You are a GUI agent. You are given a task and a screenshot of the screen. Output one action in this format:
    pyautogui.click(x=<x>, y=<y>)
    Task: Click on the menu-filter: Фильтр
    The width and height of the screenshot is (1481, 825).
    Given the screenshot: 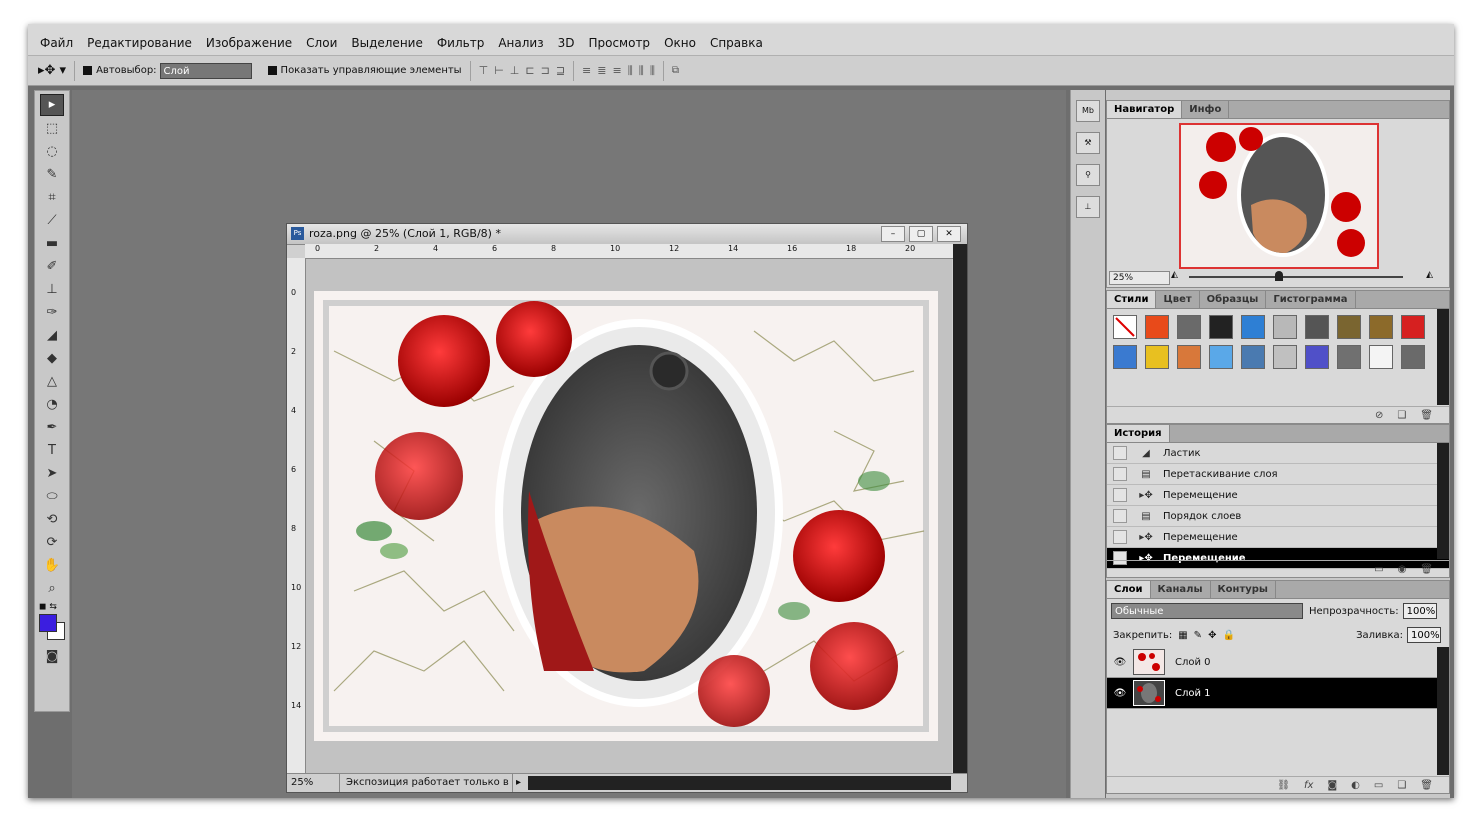 What is the action you would take?
    pyautogui.click(x=460, y=45)
    